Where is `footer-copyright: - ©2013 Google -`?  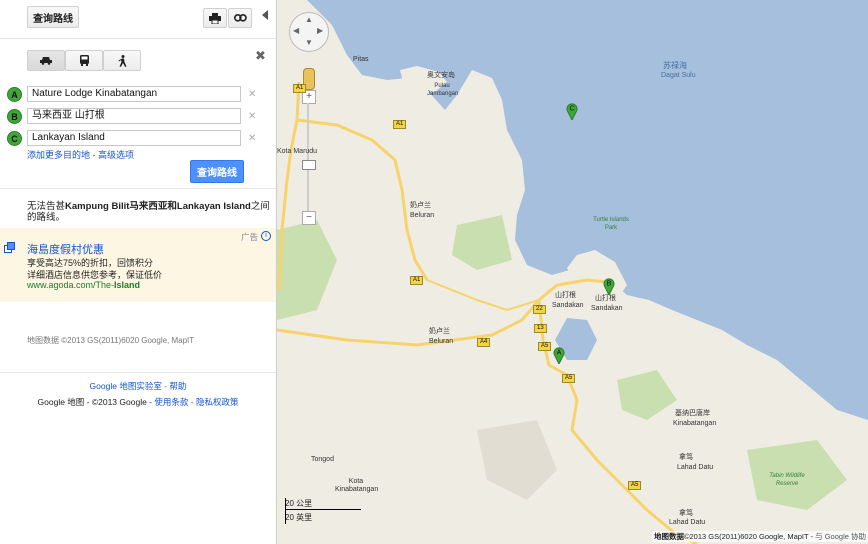 footer-copyright: - ©2013 Google - is located at coordinates (119, 402).